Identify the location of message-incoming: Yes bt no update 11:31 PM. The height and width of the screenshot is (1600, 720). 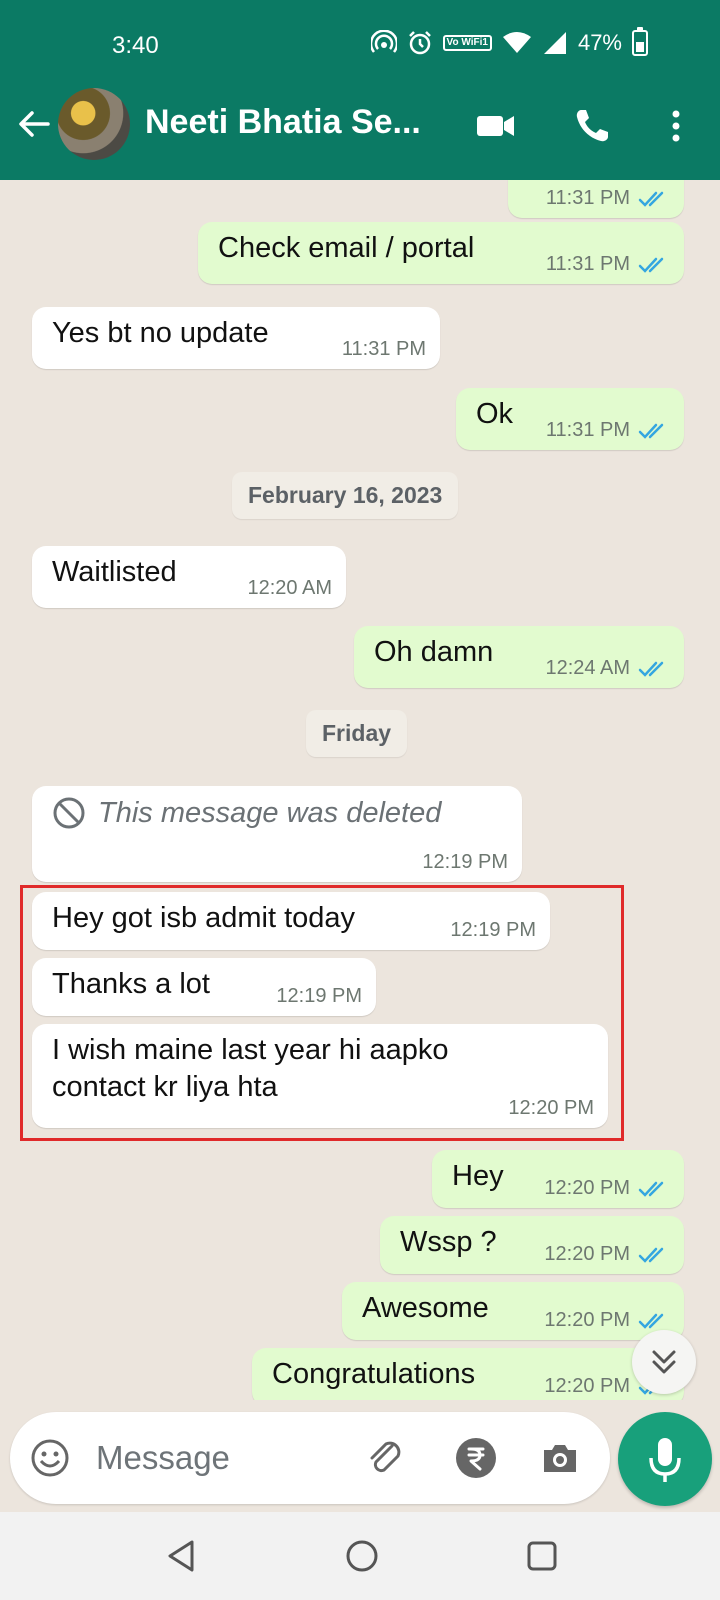
(236, 338).